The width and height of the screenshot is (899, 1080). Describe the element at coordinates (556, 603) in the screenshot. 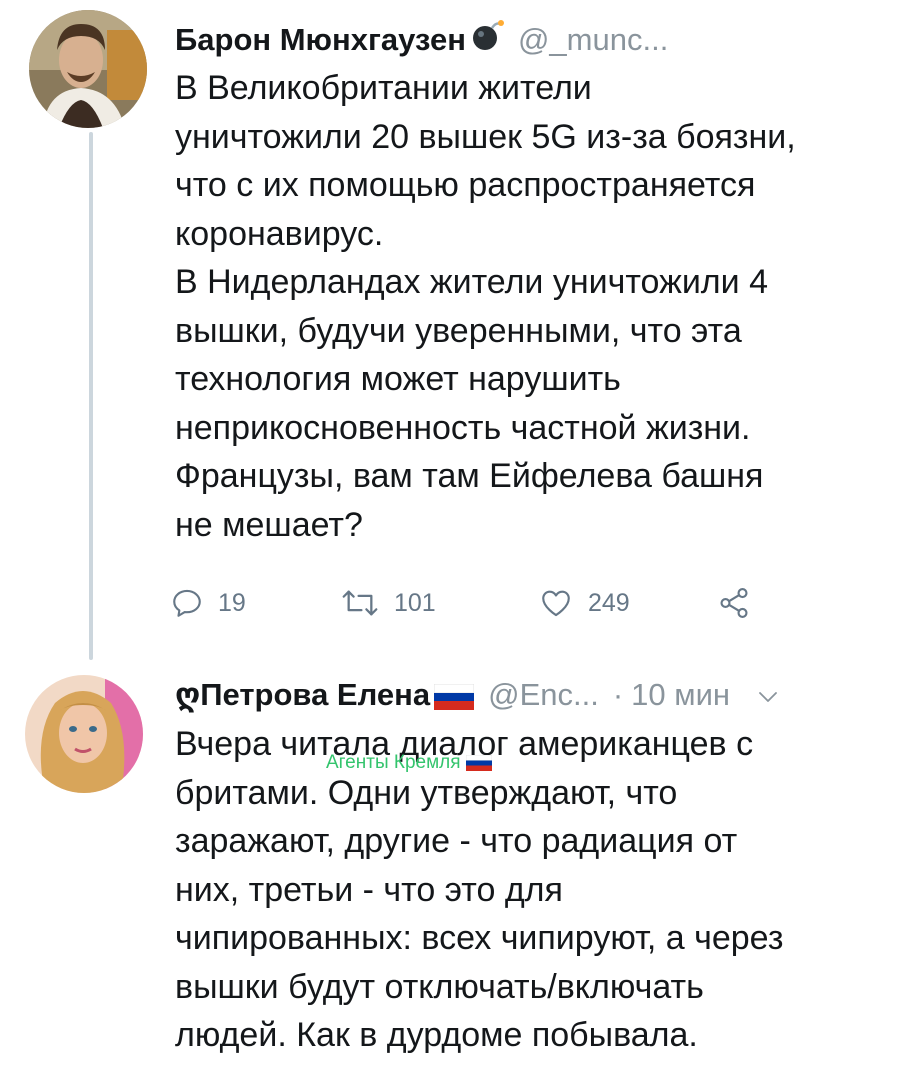

I see `heart-icon` at that location.